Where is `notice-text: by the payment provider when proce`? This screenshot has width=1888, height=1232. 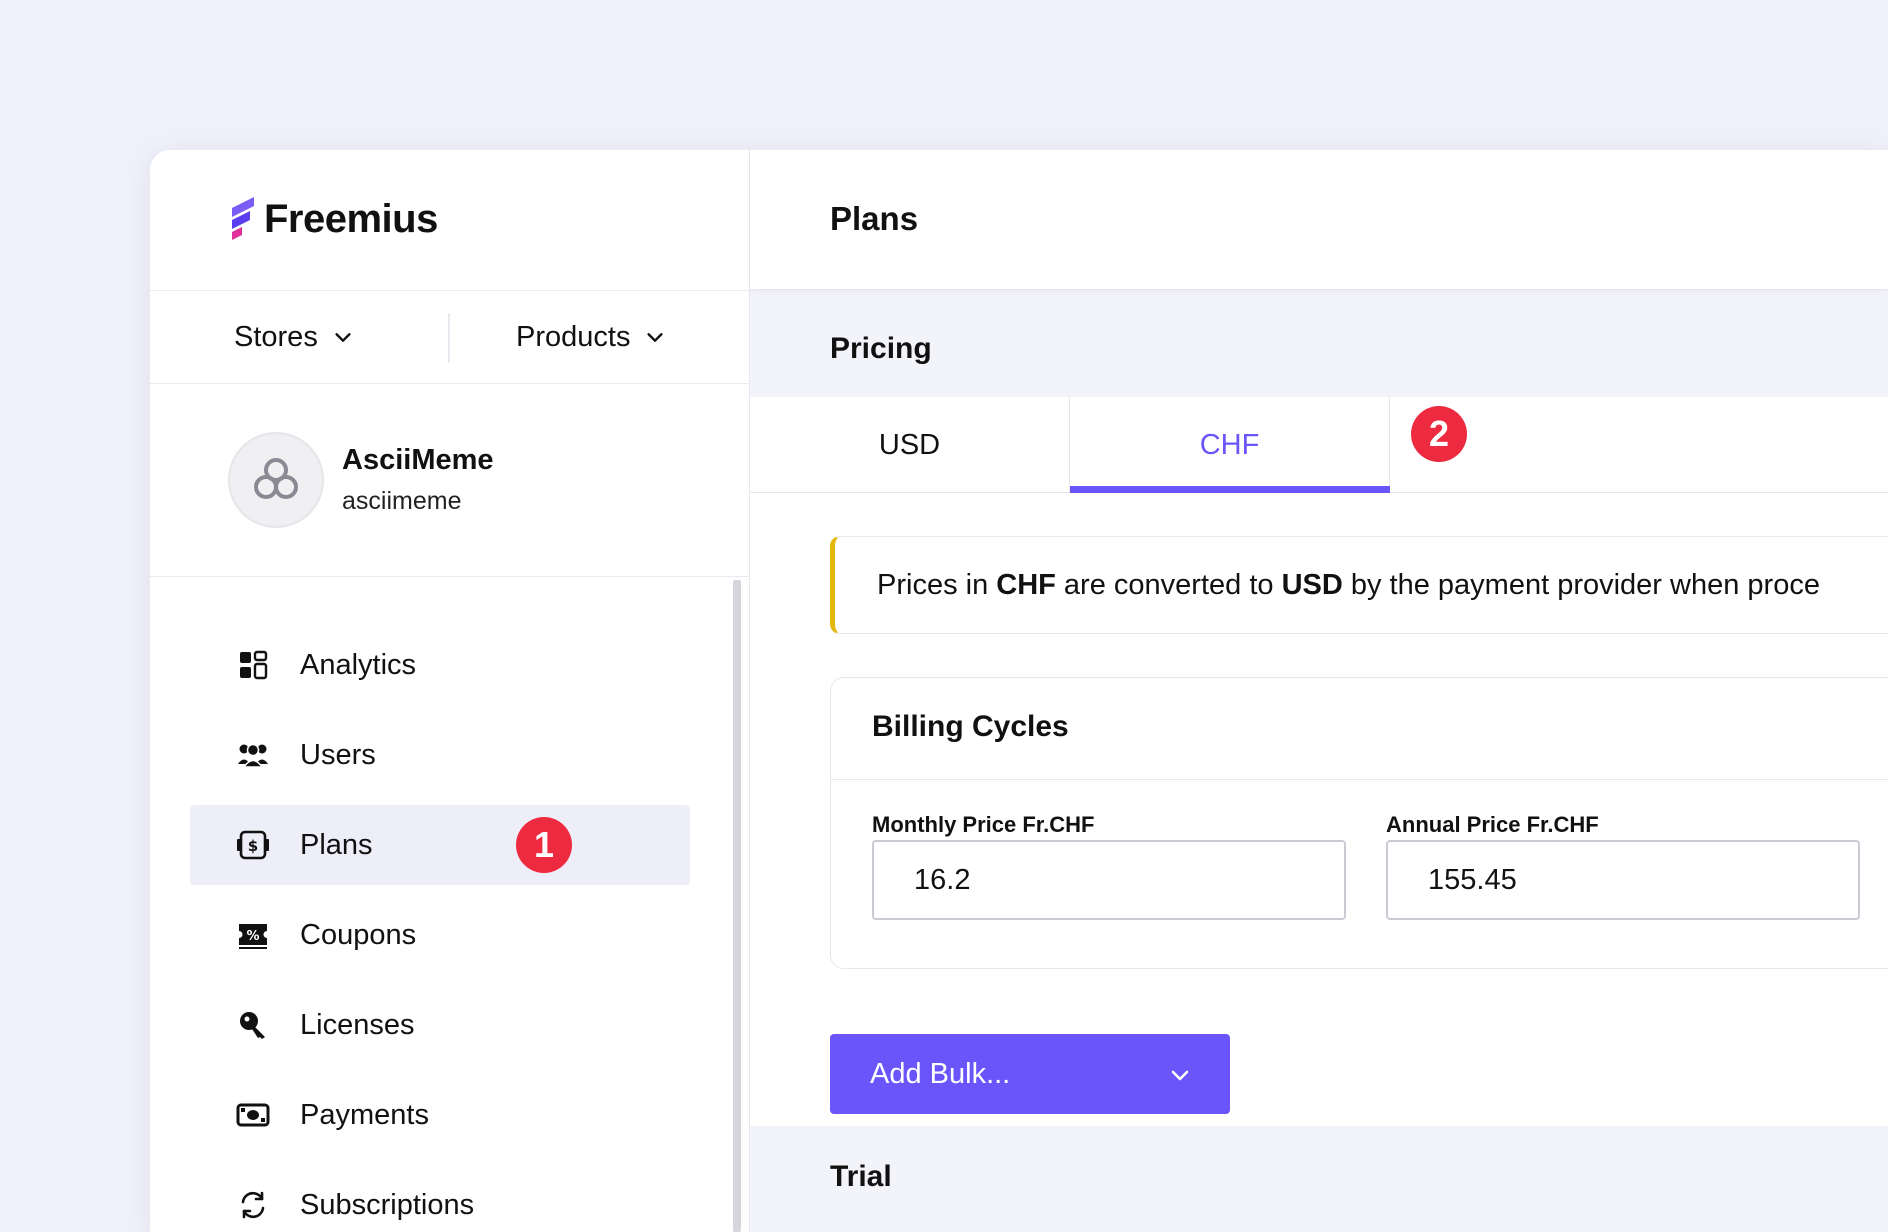
notice-text: by the payment provider when proce is located at coordinates (1581, 584).